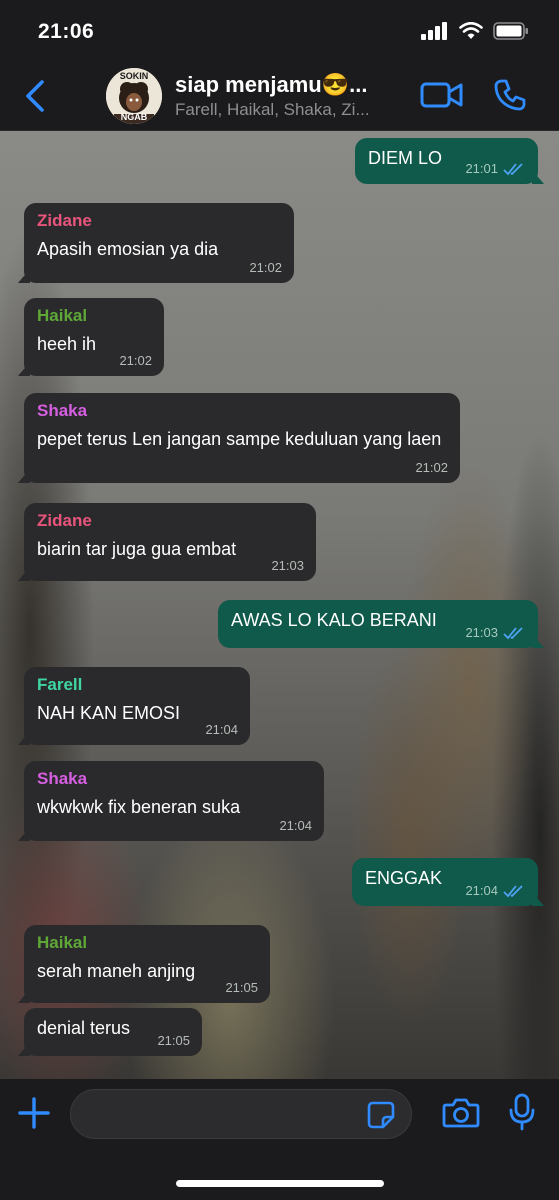 This screenshot has width=559, height=1200. I want to click on video-call-button, so click(442, 97).